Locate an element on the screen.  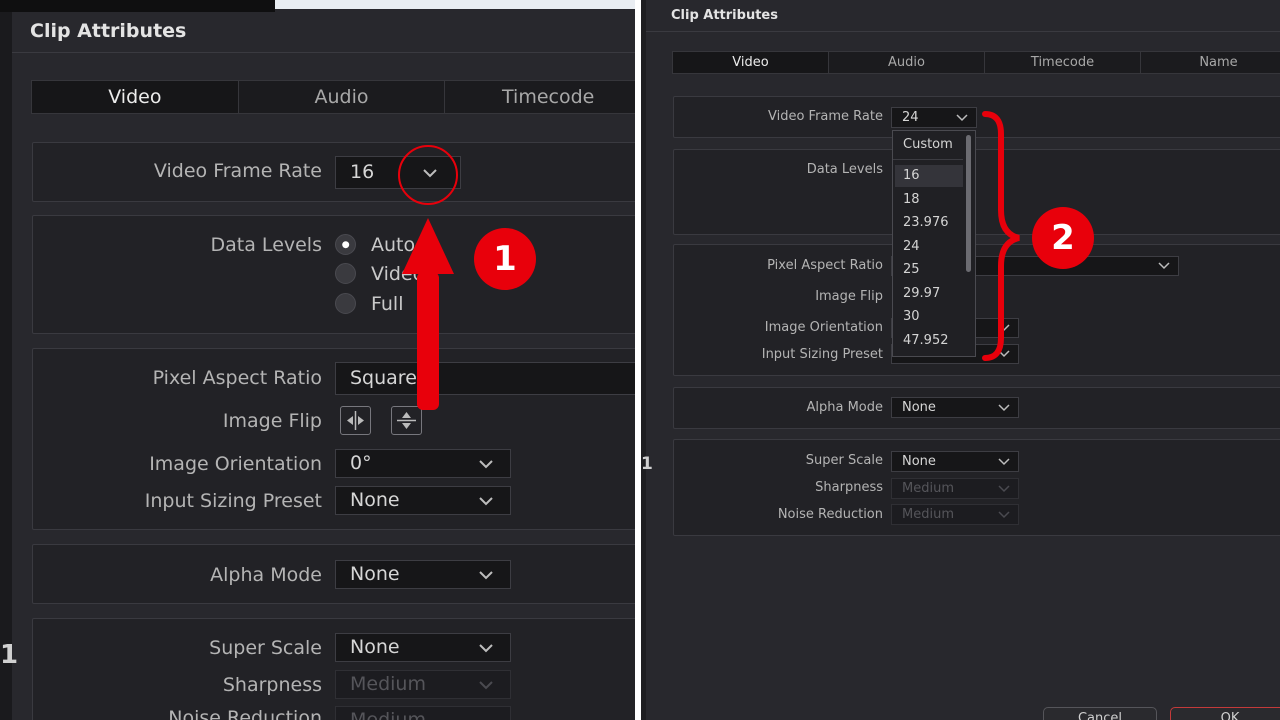
curly-brace-annotation is located at coordinates (1001, 236).